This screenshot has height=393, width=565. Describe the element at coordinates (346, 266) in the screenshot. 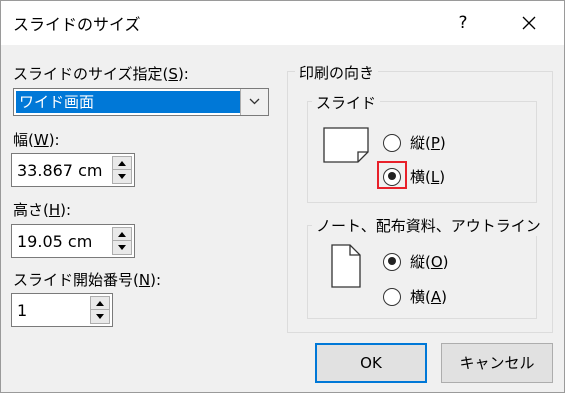

I see `portrait-page-icon` at that location.